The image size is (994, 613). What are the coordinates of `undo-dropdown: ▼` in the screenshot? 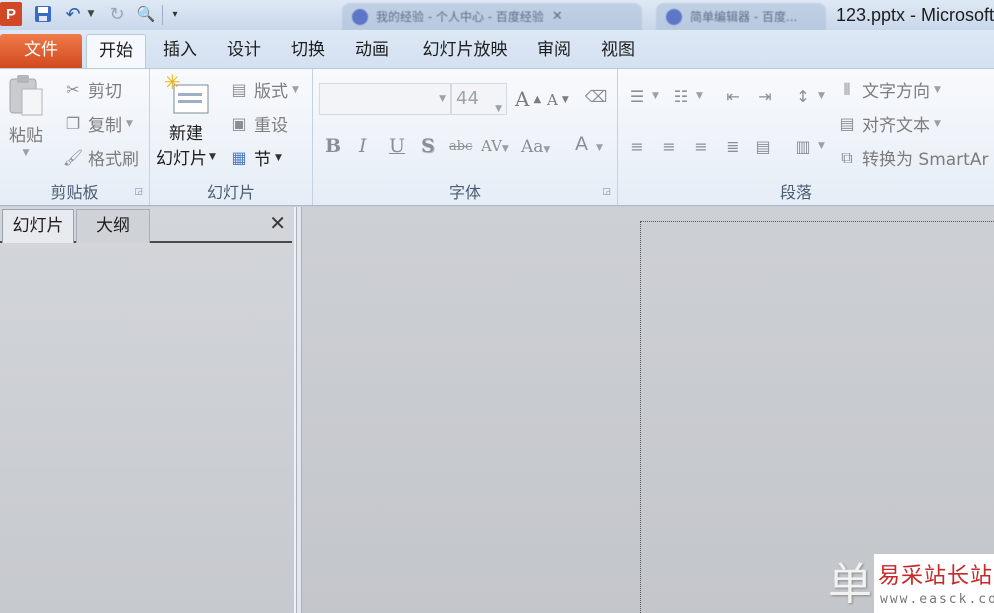 It's located at (91, 14).